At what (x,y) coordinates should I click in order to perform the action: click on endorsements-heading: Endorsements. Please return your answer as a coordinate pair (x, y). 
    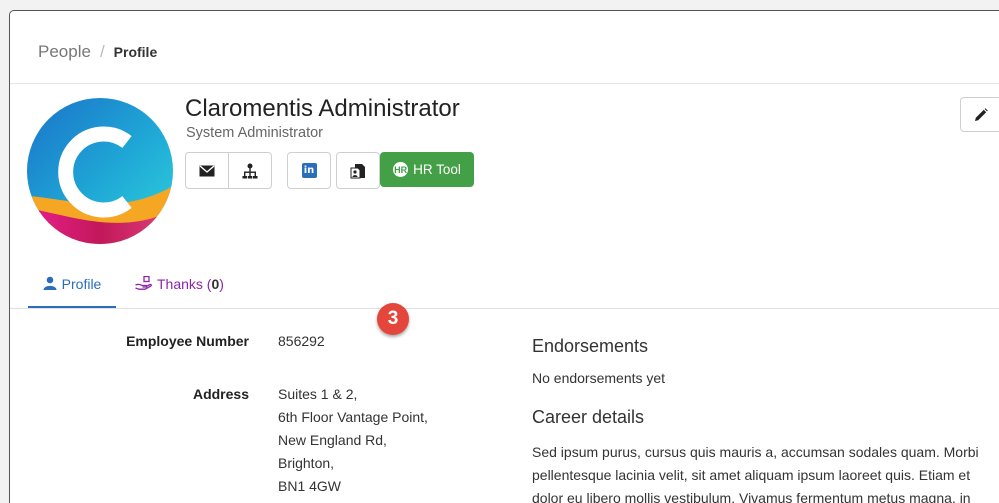
    Looking at the image, I should click on (590, 346).